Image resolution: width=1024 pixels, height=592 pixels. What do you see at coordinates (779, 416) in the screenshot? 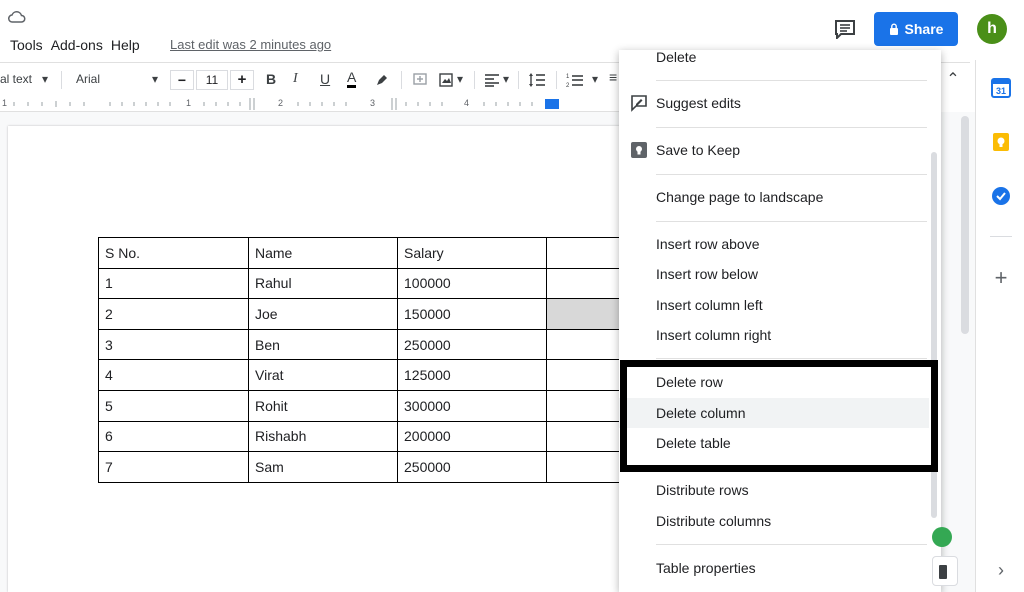
I see `annotation-highlight-box` at bounding box center [779, 416].